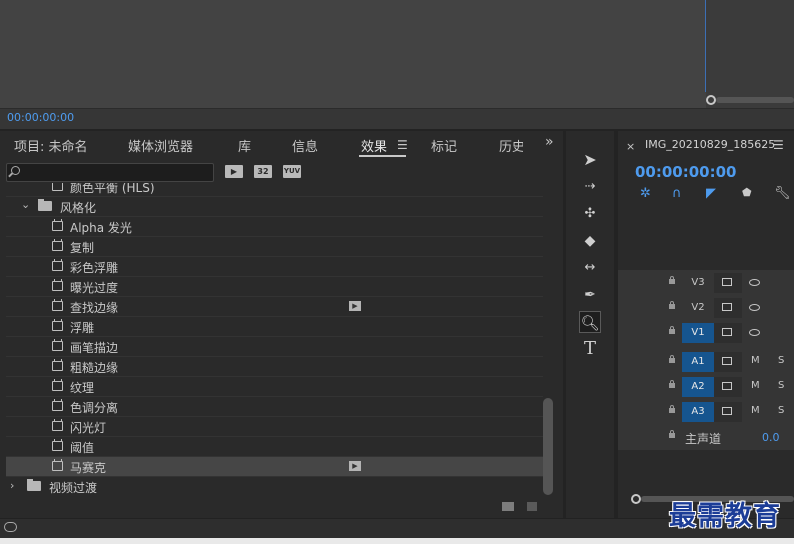 This screenshot has height=544, width=794. Describe the element at coordinates (10, 527) in the screenshot. I see `creative-cloud-icon` at that location.